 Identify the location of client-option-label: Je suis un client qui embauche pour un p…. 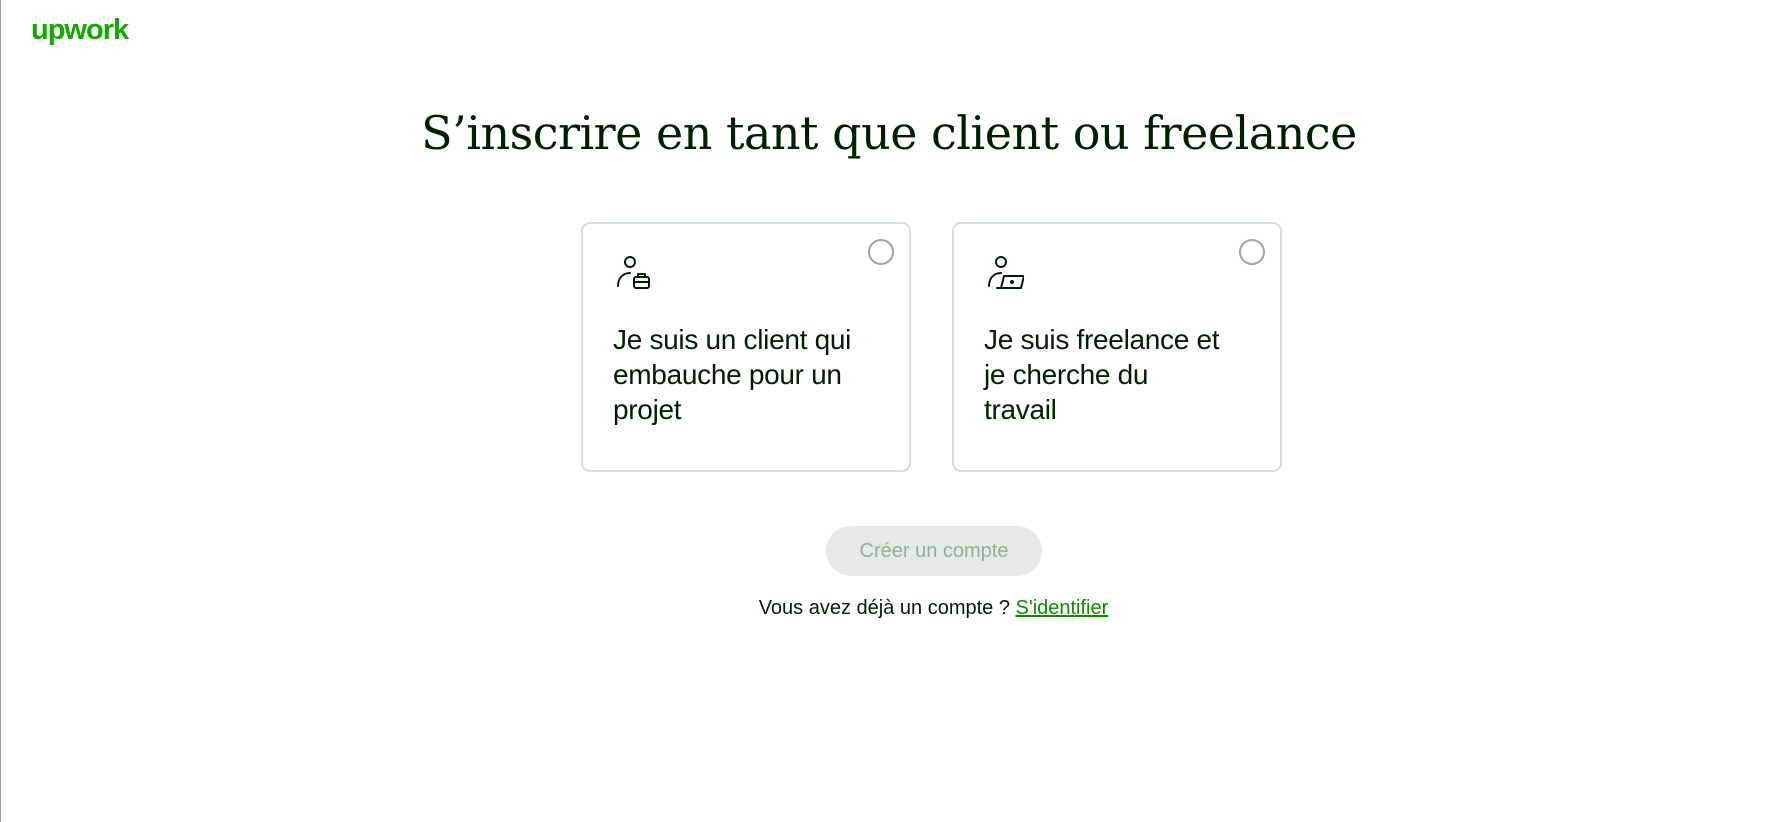
(732, 374).